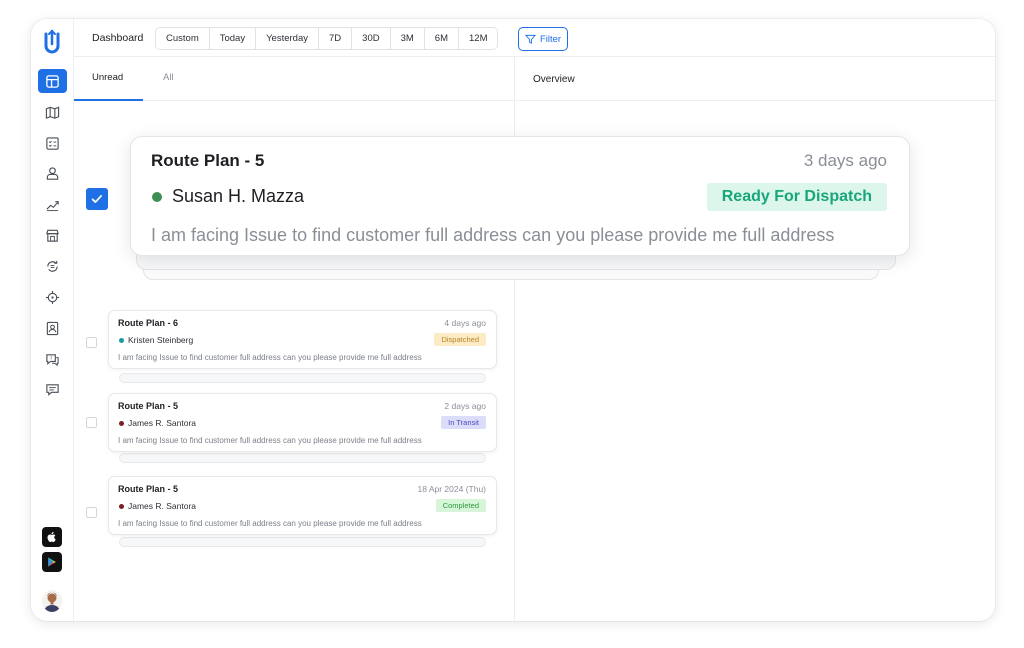 This screenshot has width=1024, height=648. What do you see at coordinates (52, 81) in the screenshot?
I see `dashboard-icon` at bounding box center [52, 81].